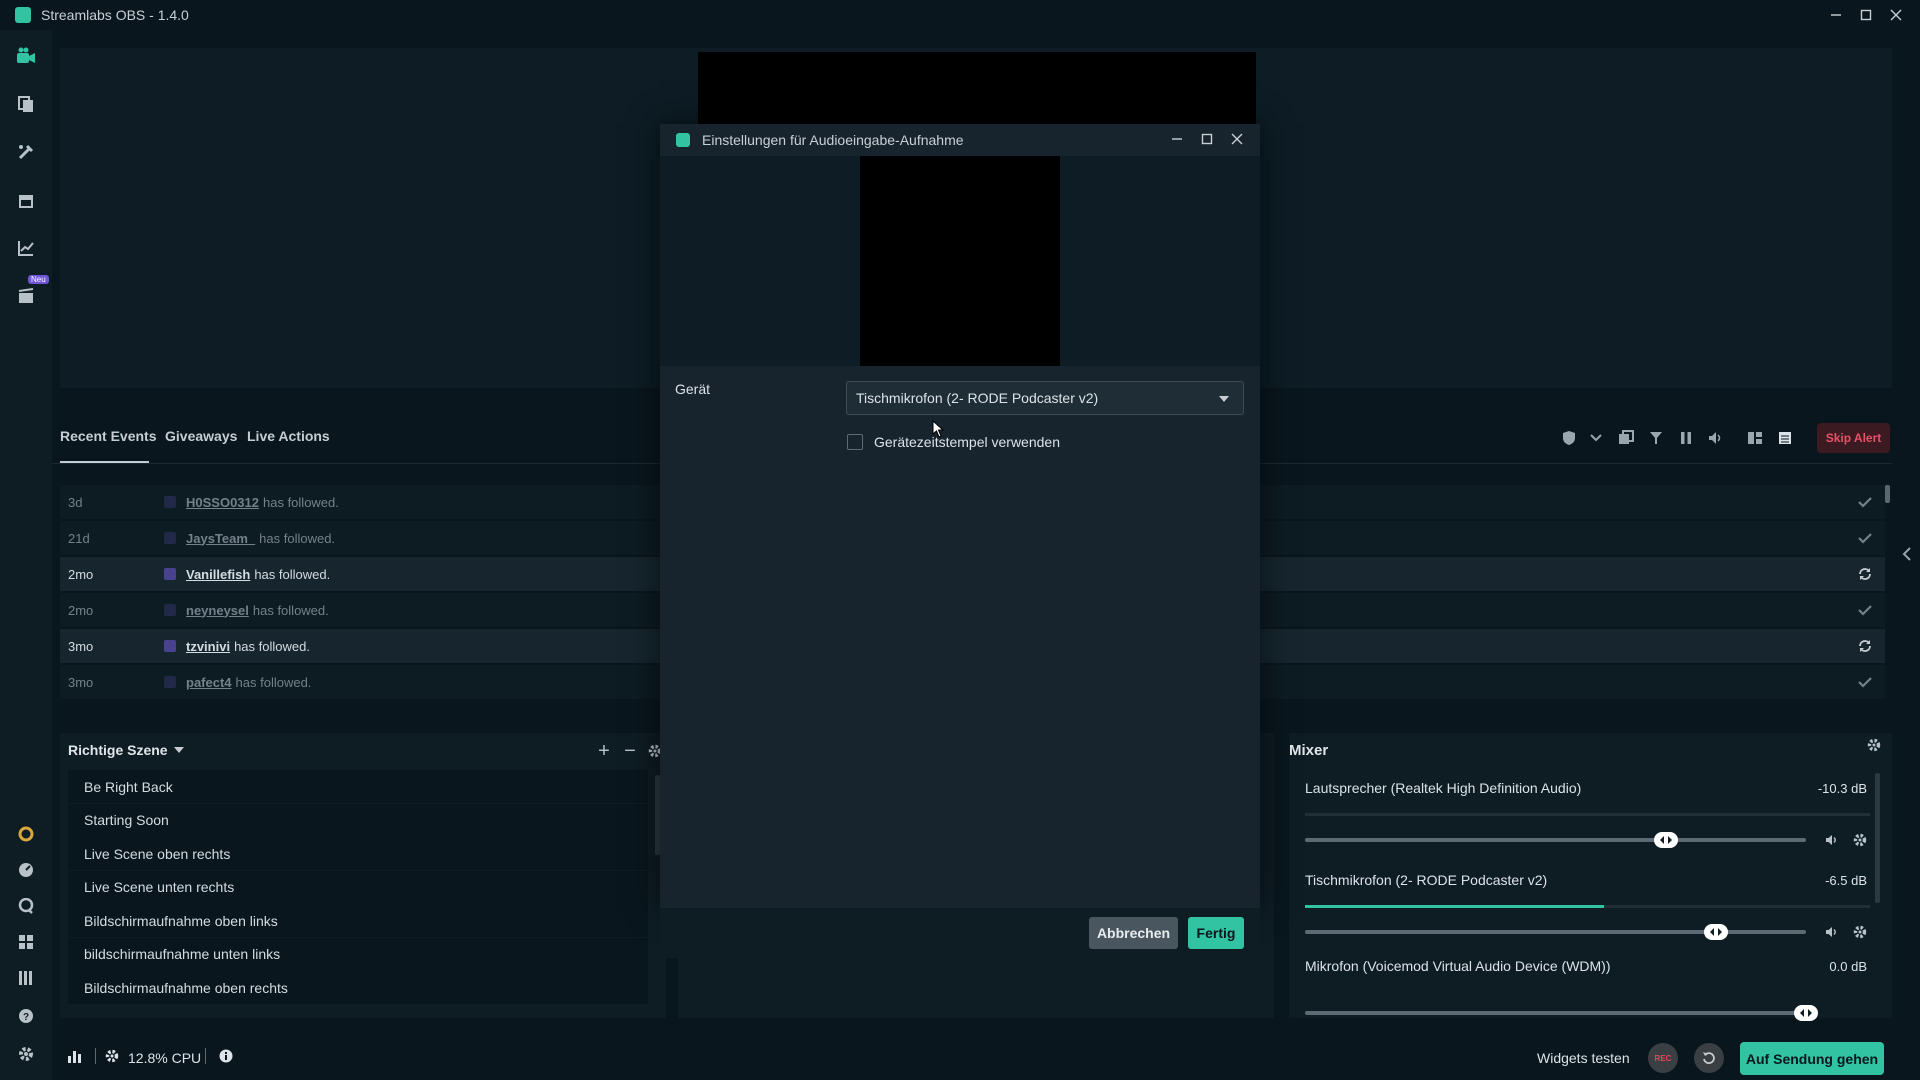 The height and width of the screenshot is (1080, 1920). Describe the element at coordinates (26, 104) in the screenshot. I see `themes-icon` at that location.